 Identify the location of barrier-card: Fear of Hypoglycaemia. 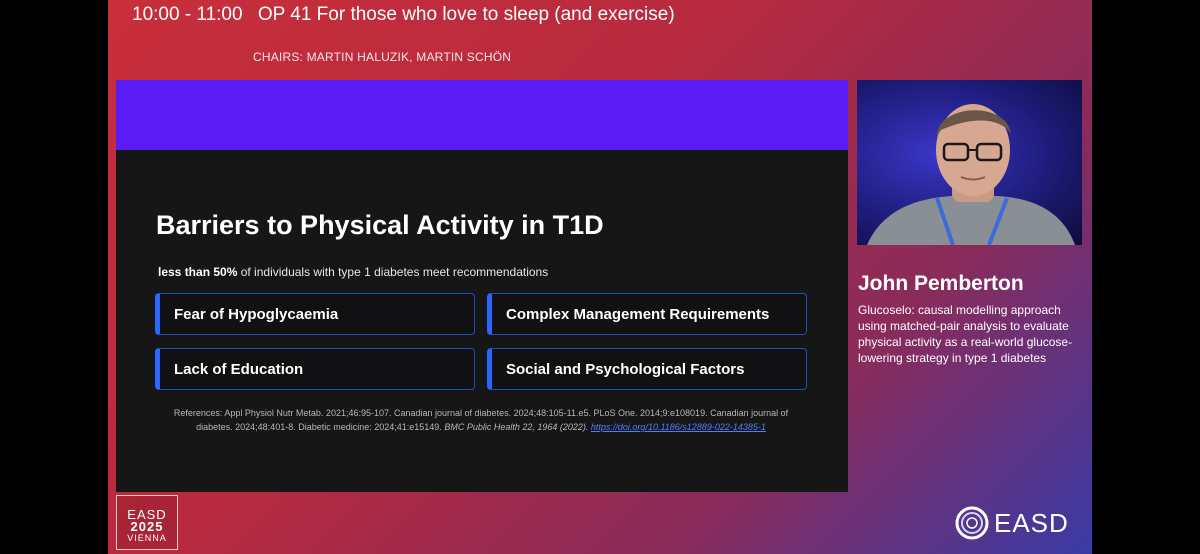
(315, 314).